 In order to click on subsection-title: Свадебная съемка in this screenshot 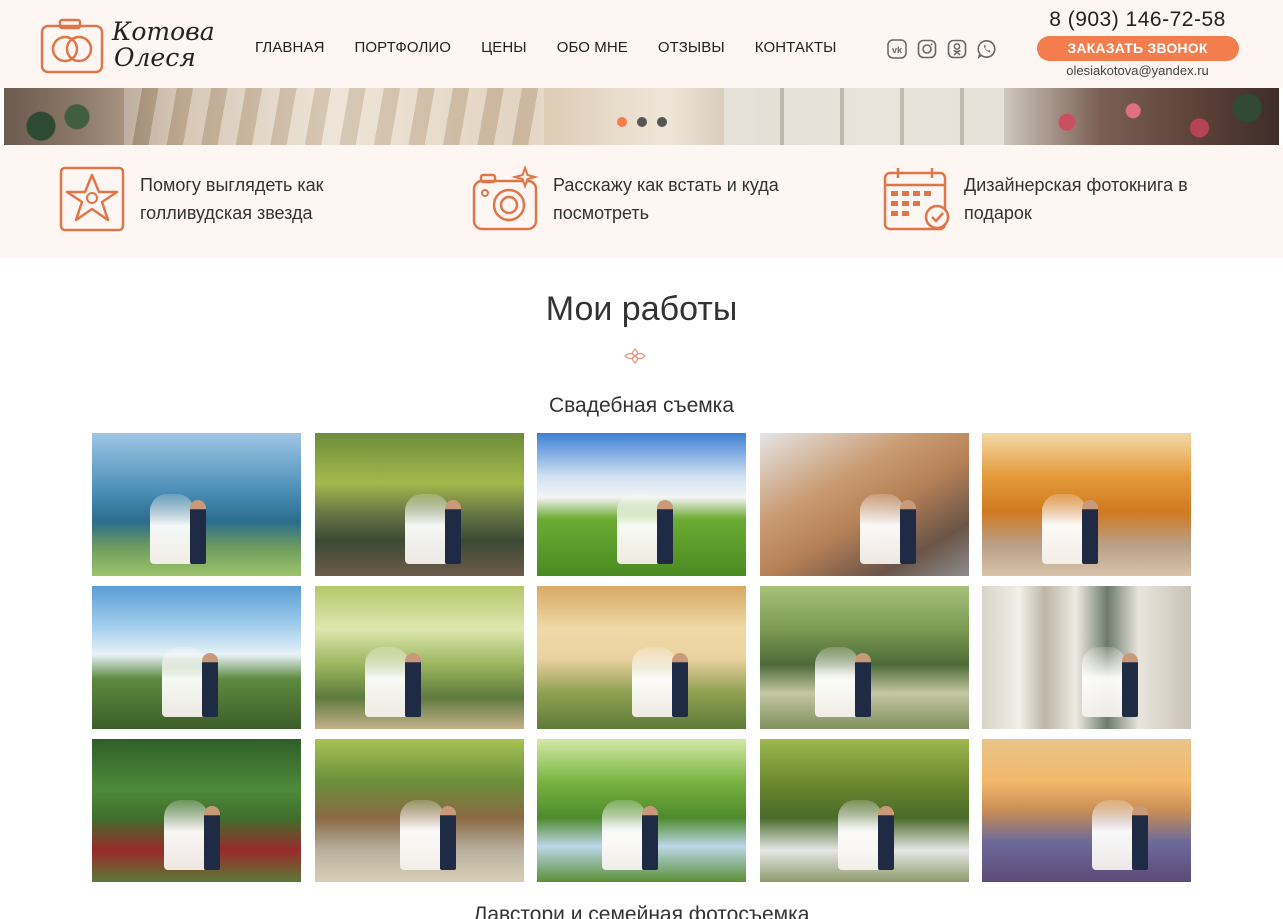, I will do `click(641, 405)`.